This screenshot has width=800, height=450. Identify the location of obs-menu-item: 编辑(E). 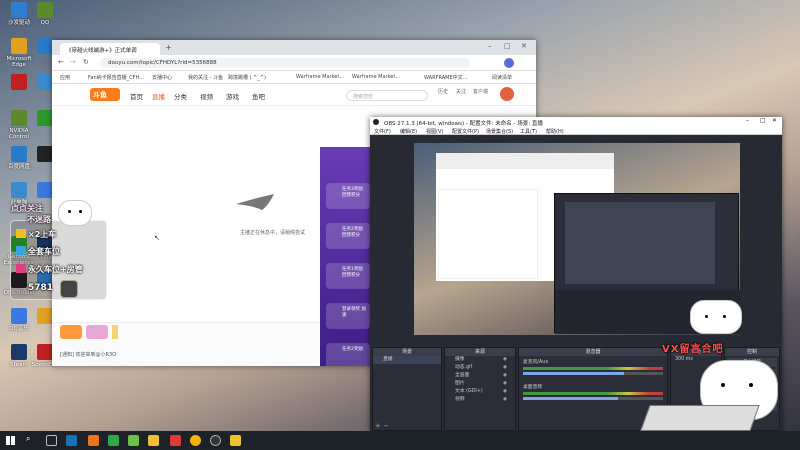
(408, 131).